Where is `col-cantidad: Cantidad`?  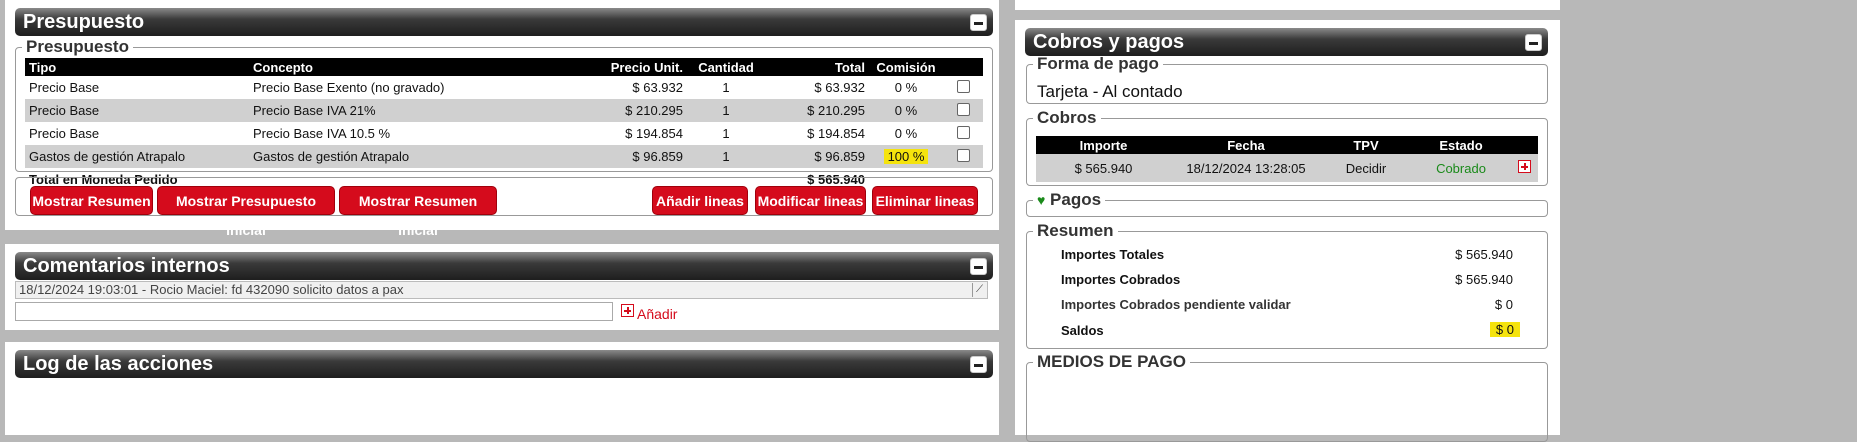
col-cantidad: Cantidad is located at coordinates (726, 67).